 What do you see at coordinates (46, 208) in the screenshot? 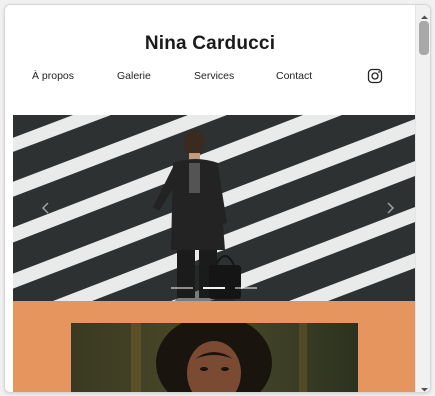
I see `chevron-left-icon` at bounding box center [46, 208].